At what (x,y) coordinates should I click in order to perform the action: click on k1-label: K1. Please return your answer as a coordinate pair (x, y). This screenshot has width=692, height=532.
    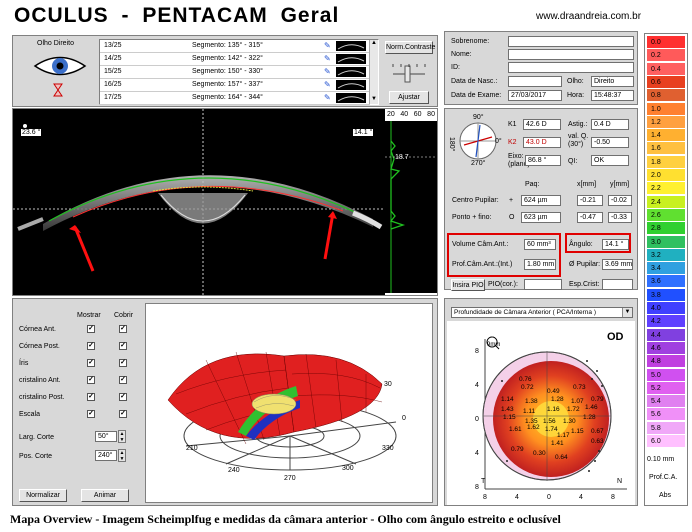
    Looking at the image, I should click on (512, 124).